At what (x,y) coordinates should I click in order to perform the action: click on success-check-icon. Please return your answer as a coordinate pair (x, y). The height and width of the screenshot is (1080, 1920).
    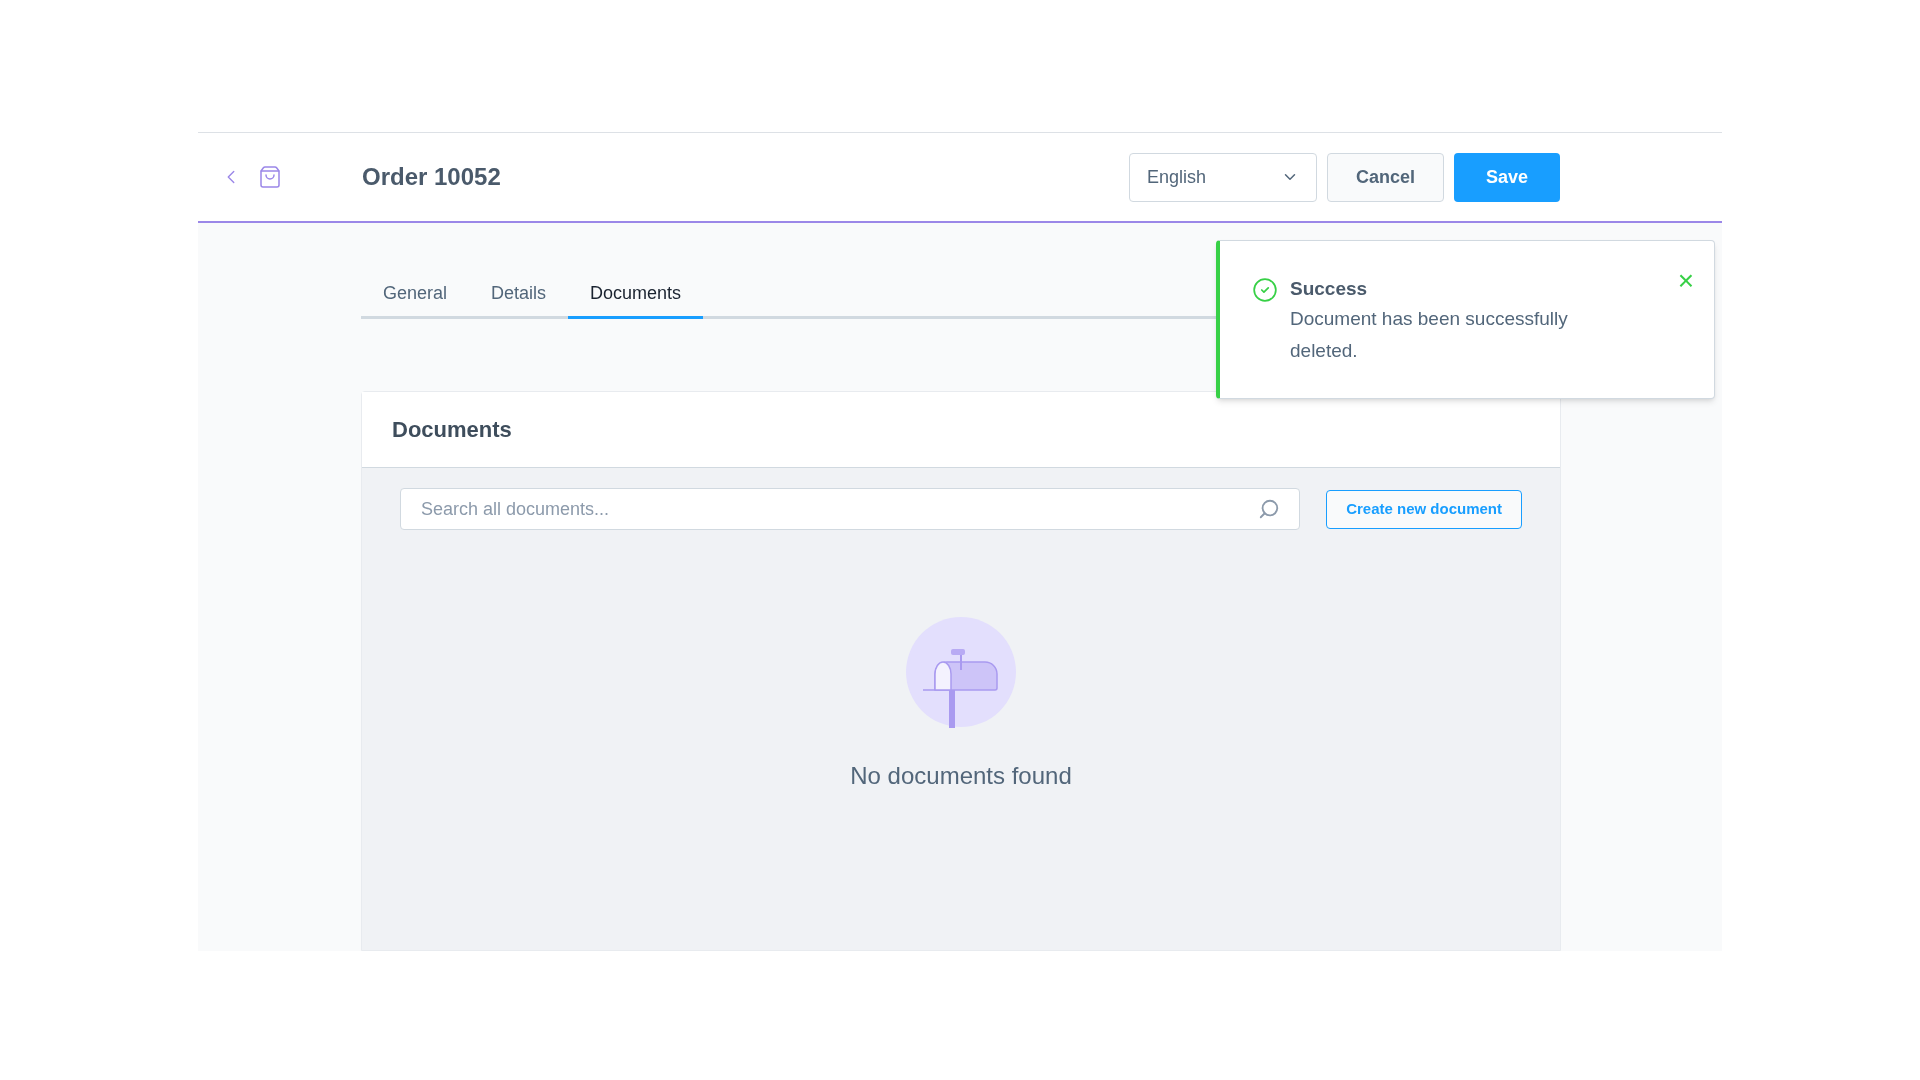
    Looking at the image, I should click on (1265, 290).